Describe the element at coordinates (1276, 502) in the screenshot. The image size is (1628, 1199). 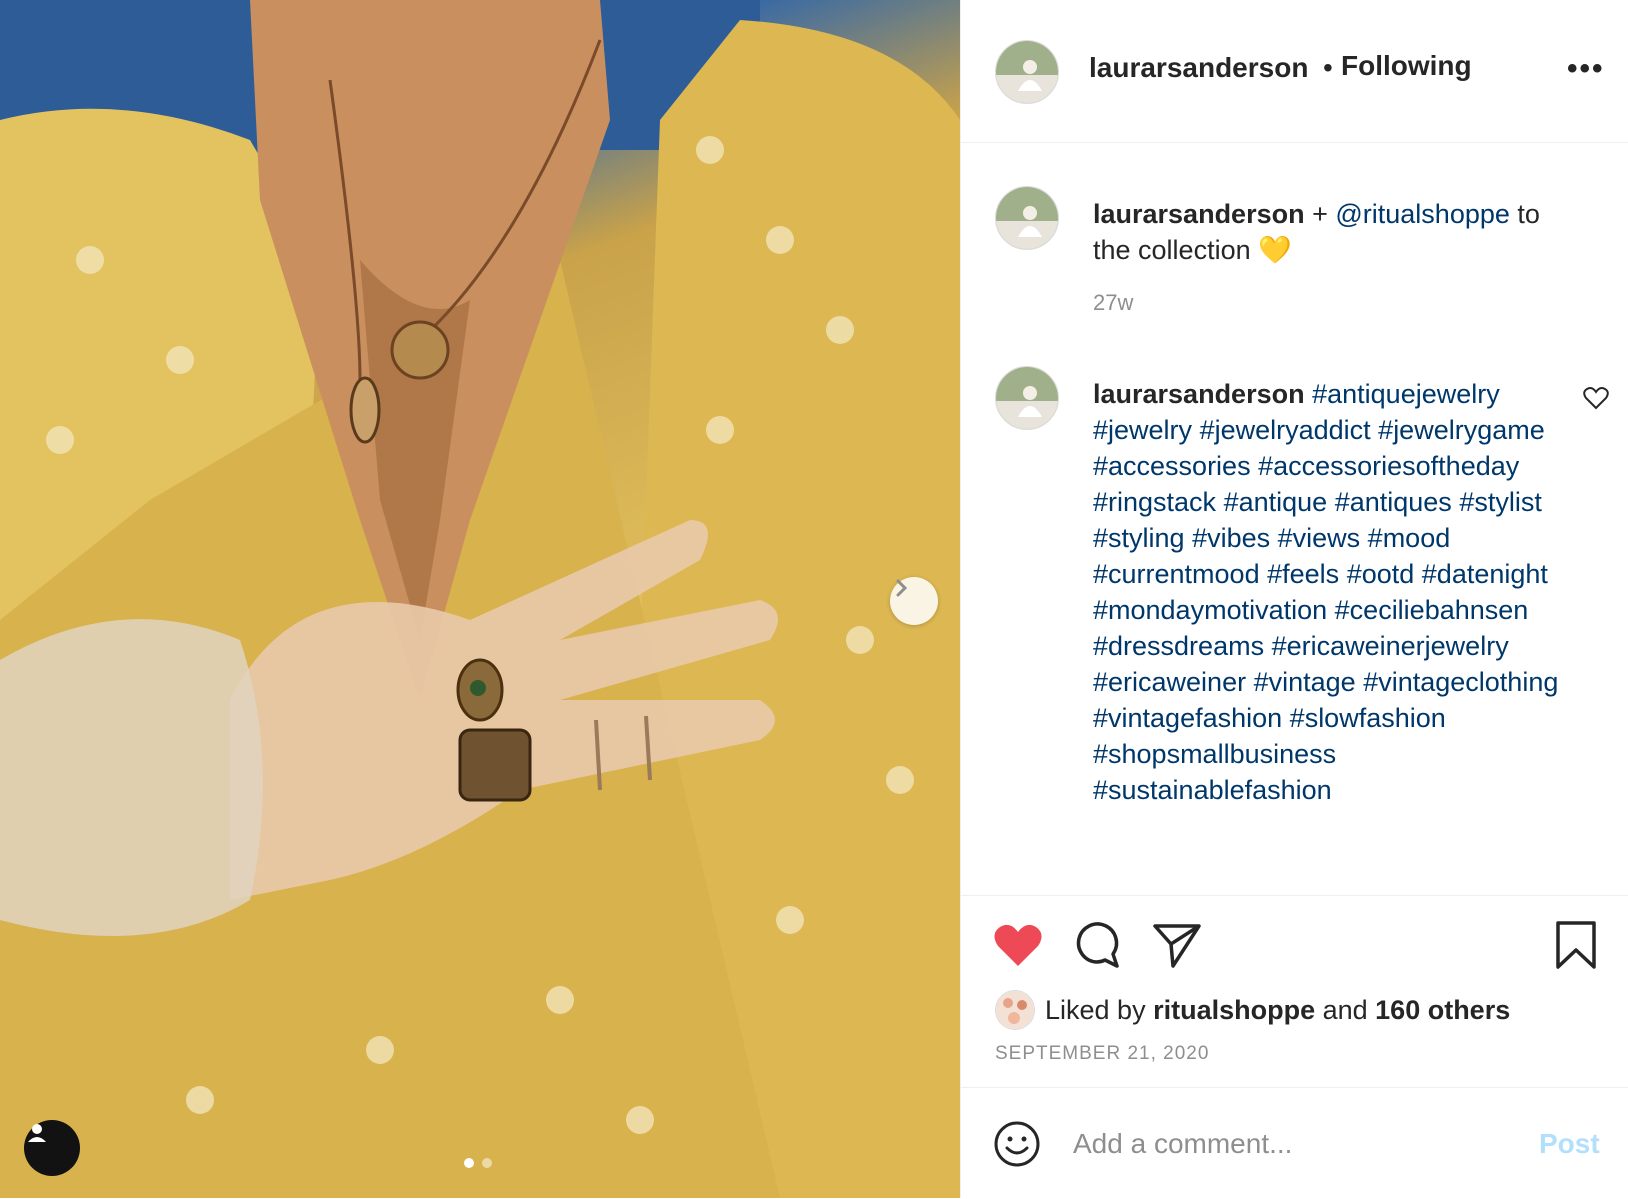
I see `hashtag-link: #antique` at that location.